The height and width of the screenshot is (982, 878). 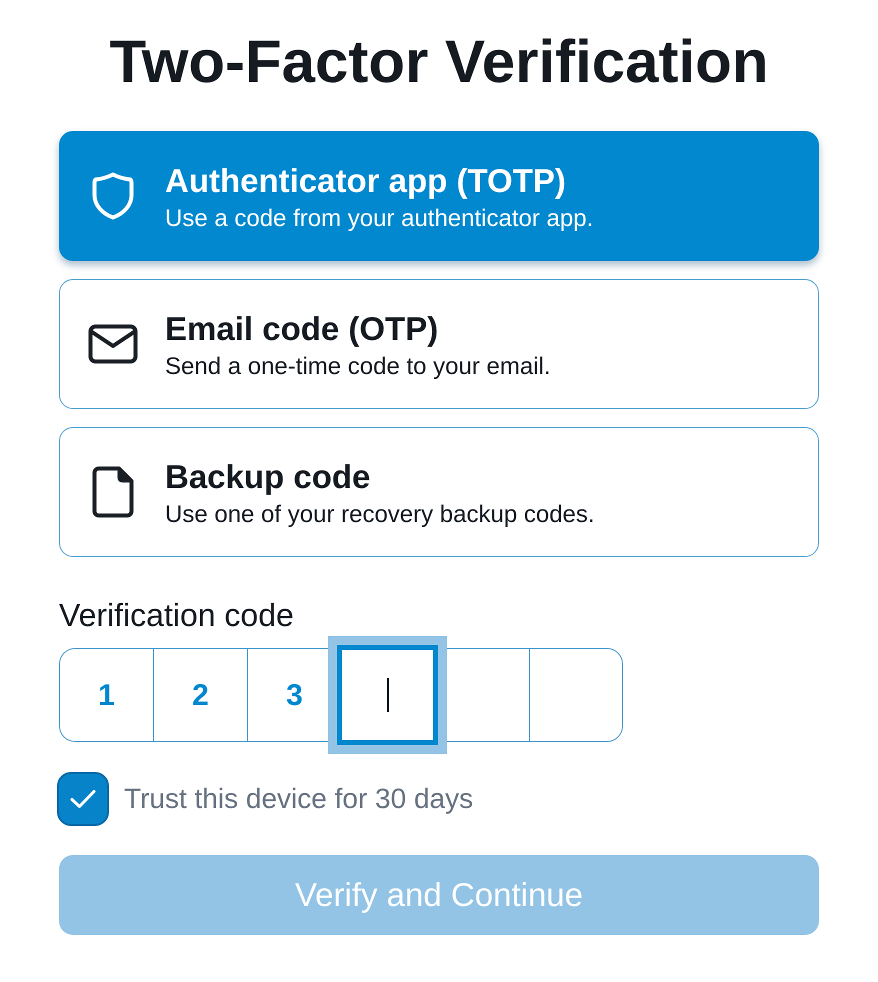 I want to click on trust-device-checkbox, so click(x=83, y=799).